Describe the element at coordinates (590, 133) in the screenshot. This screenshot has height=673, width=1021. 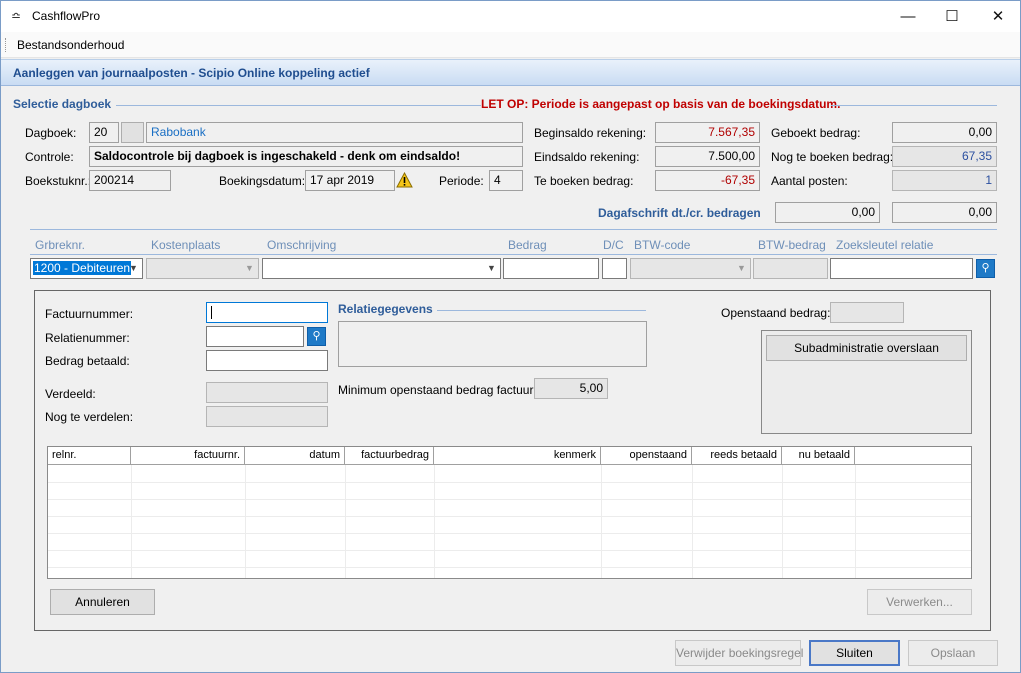
I see `beginsaldo-label: Beginsaldo rekening:` at that location.